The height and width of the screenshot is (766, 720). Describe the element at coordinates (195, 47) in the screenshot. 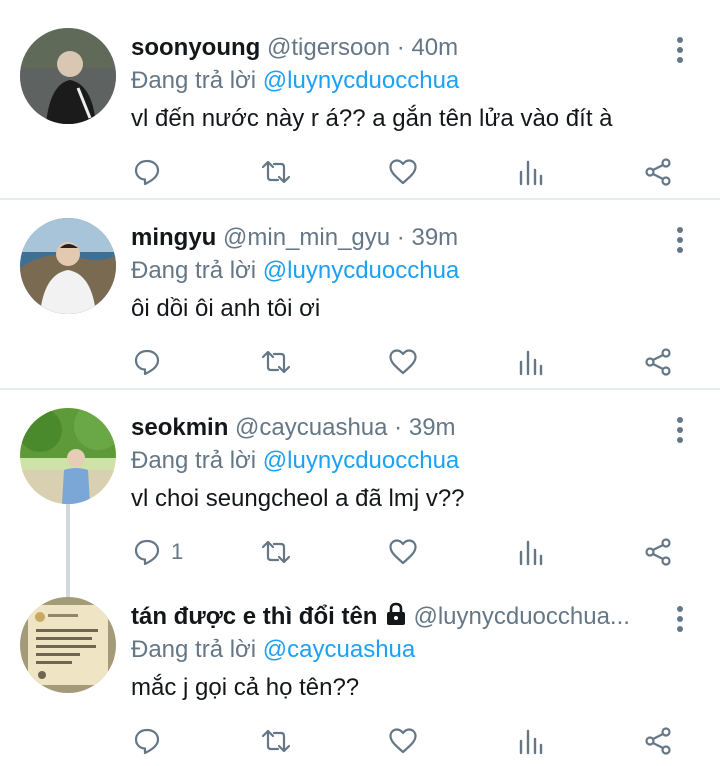

I see `display-name: soonyoung` at that location.